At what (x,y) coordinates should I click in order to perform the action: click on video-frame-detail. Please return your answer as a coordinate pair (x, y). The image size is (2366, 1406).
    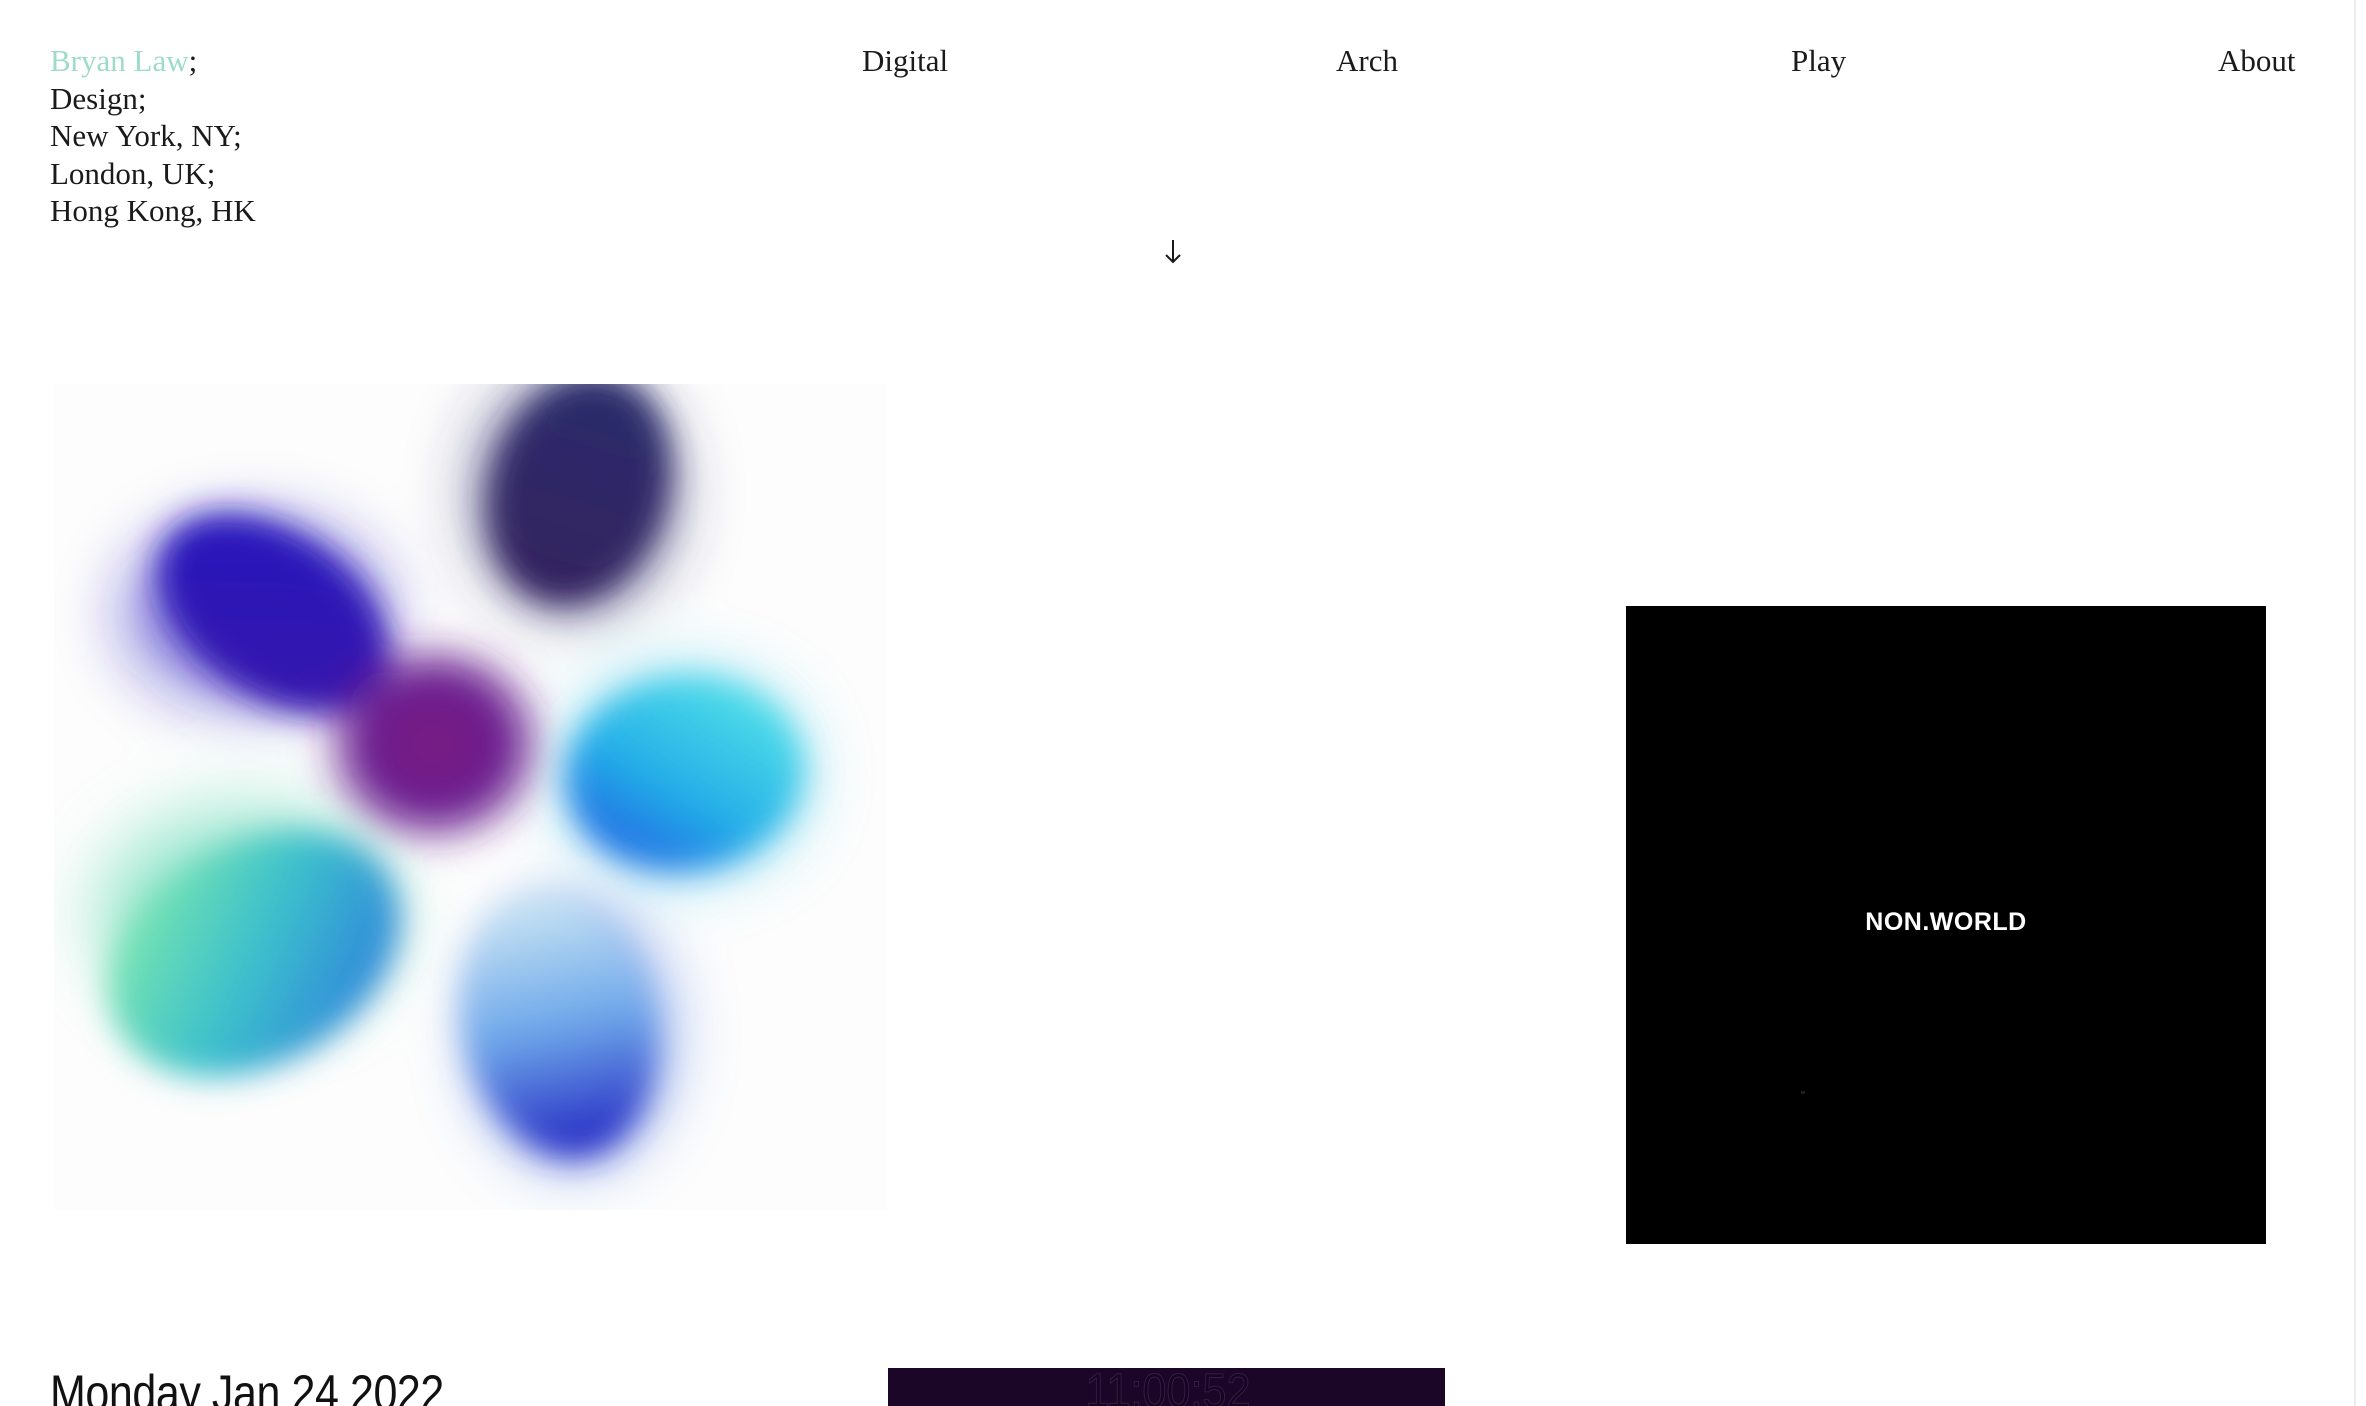
    Looking at the image, I should click on (1803, 1092).